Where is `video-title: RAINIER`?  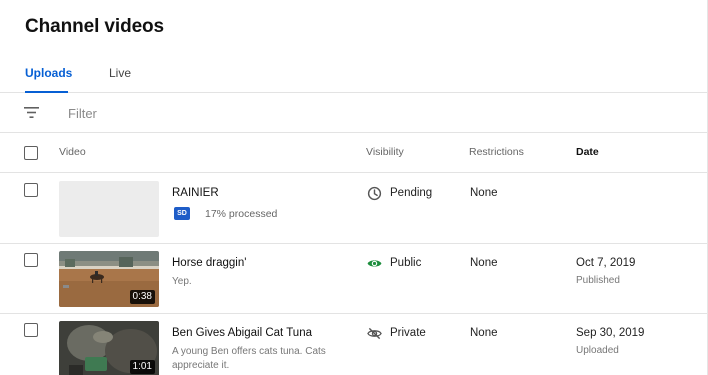 video-title: RAINIER is located at coordinates (195, 193).